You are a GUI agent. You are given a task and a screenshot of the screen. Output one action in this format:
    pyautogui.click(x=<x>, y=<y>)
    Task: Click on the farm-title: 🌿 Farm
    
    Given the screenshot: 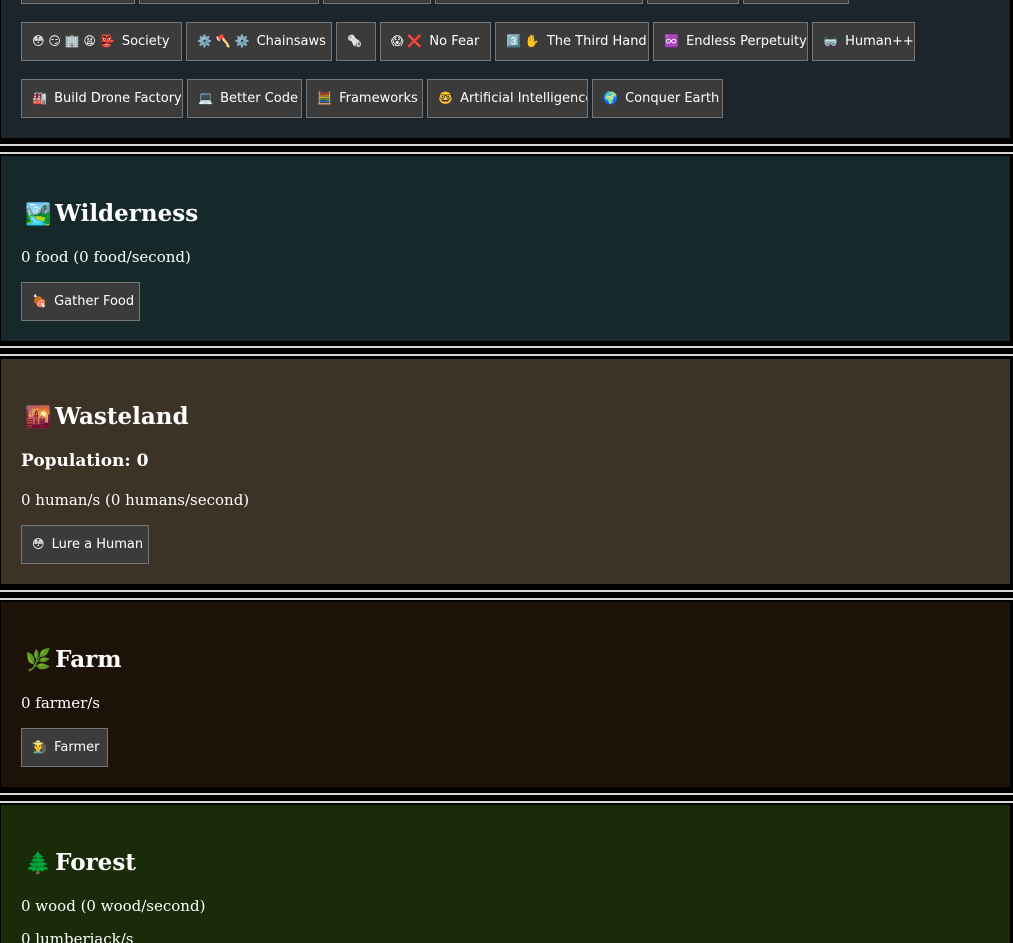 What is the action you would take?
    pyautogui.click(x=73, y=659)
    